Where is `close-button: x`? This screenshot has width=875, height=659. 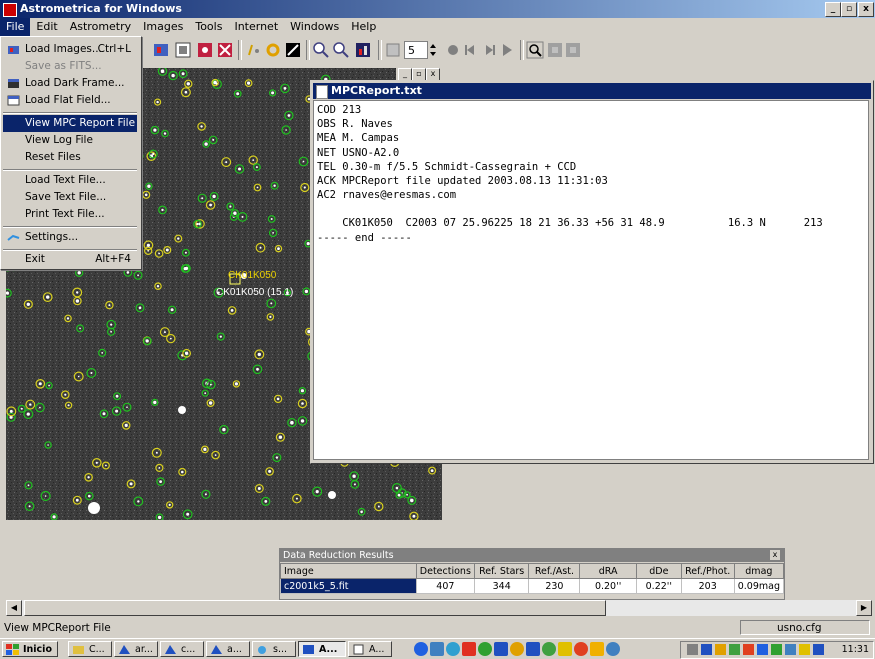
close-button: x is located at coordinates (866, 9).